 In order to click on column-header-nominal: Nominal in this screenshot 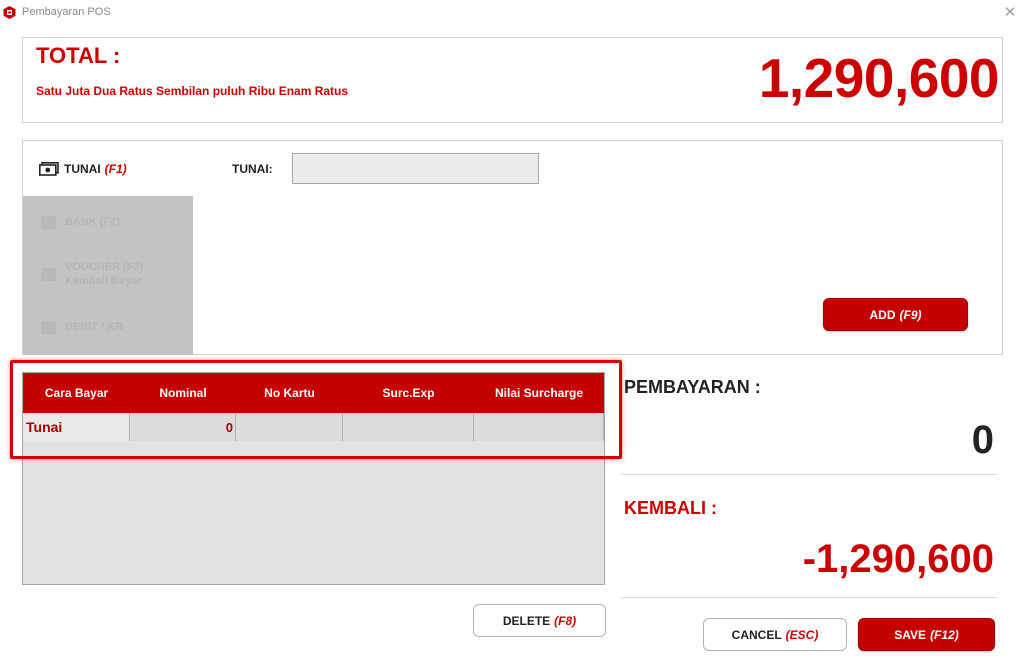, I will do `click(183, 393)`.